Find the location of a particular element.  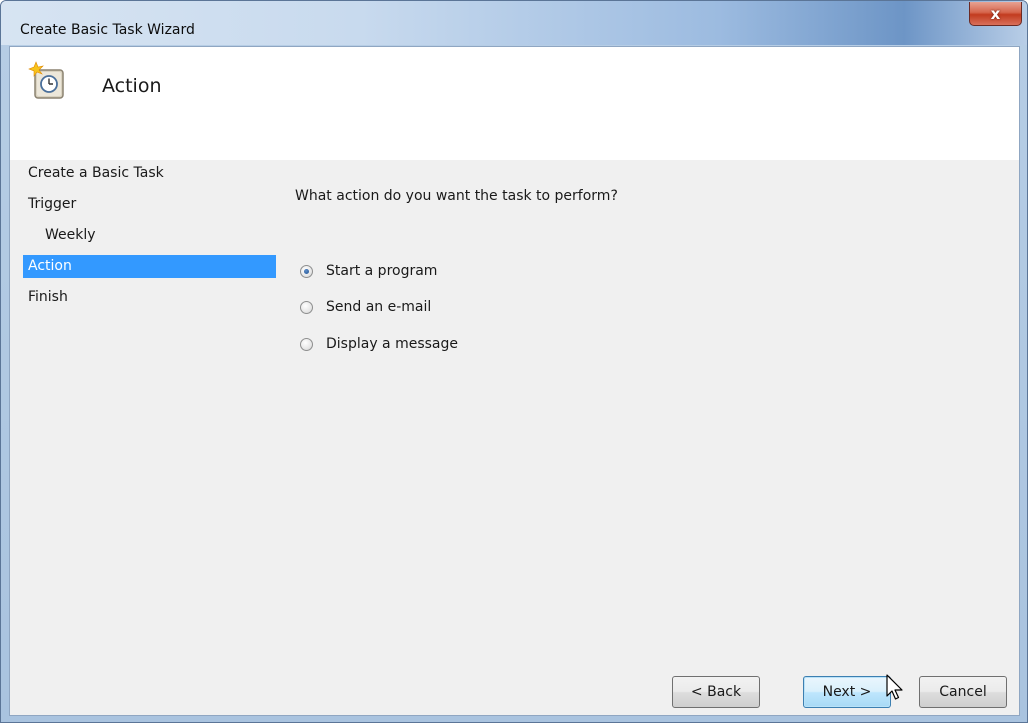

option-send-email: Send an e-mail is located at coordinates (365, 307).